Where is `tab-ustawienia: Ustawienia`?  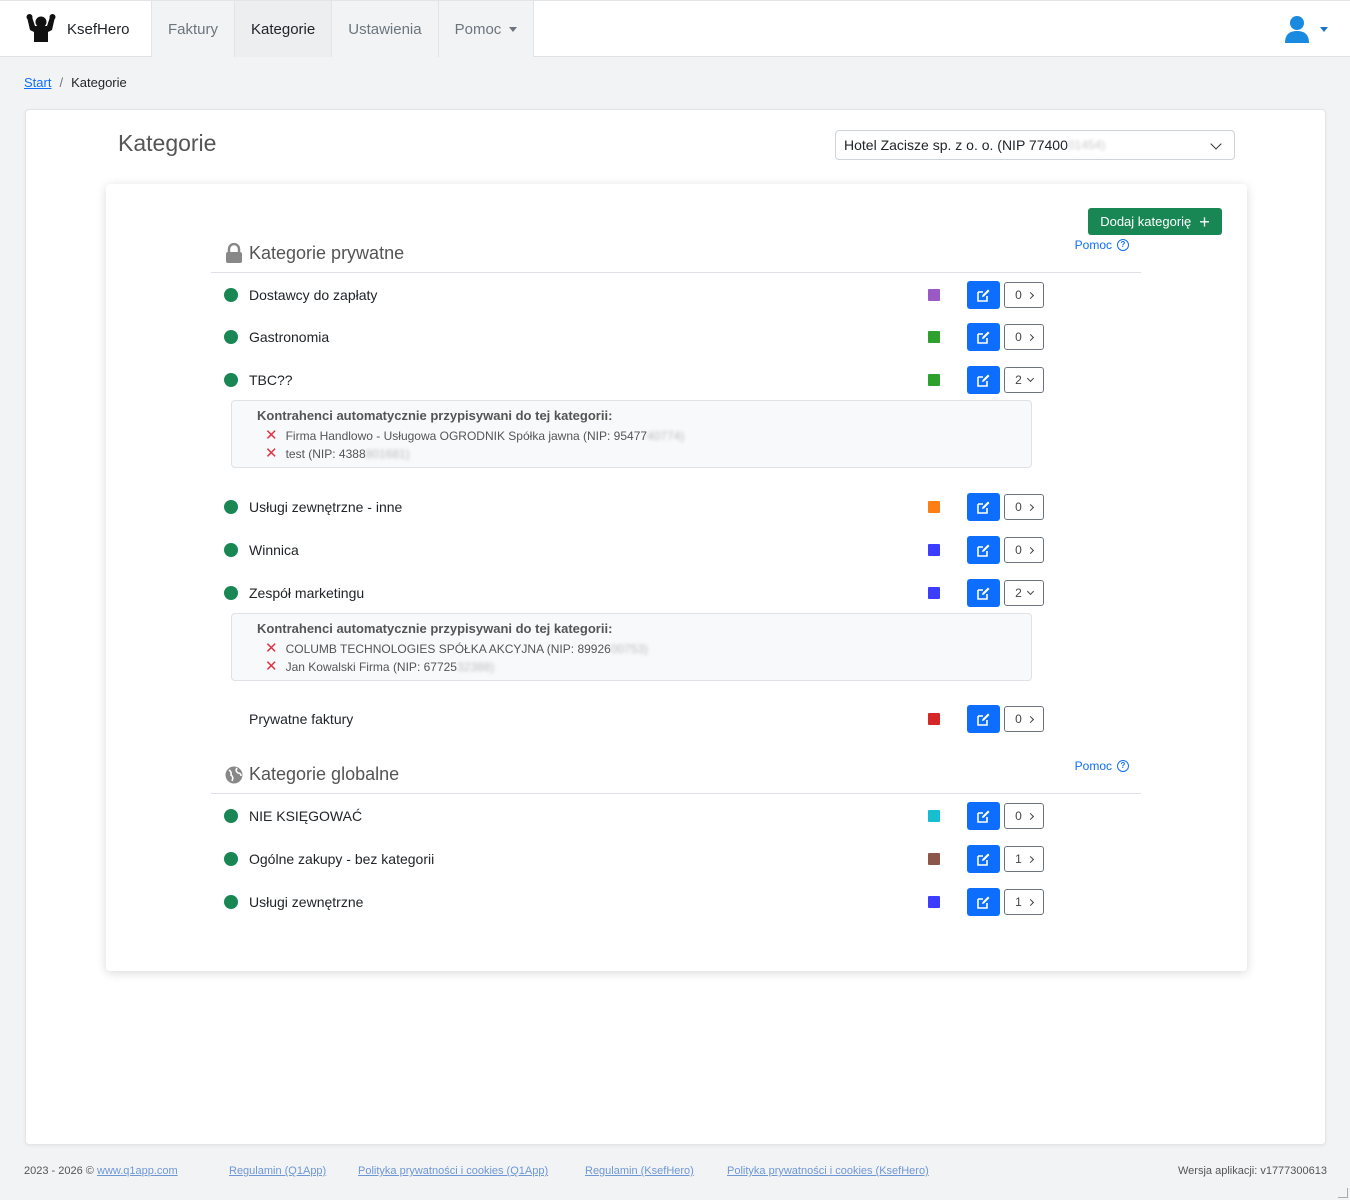 tab-ustawienia: Ustawienia is located at coordinates (384, 29).